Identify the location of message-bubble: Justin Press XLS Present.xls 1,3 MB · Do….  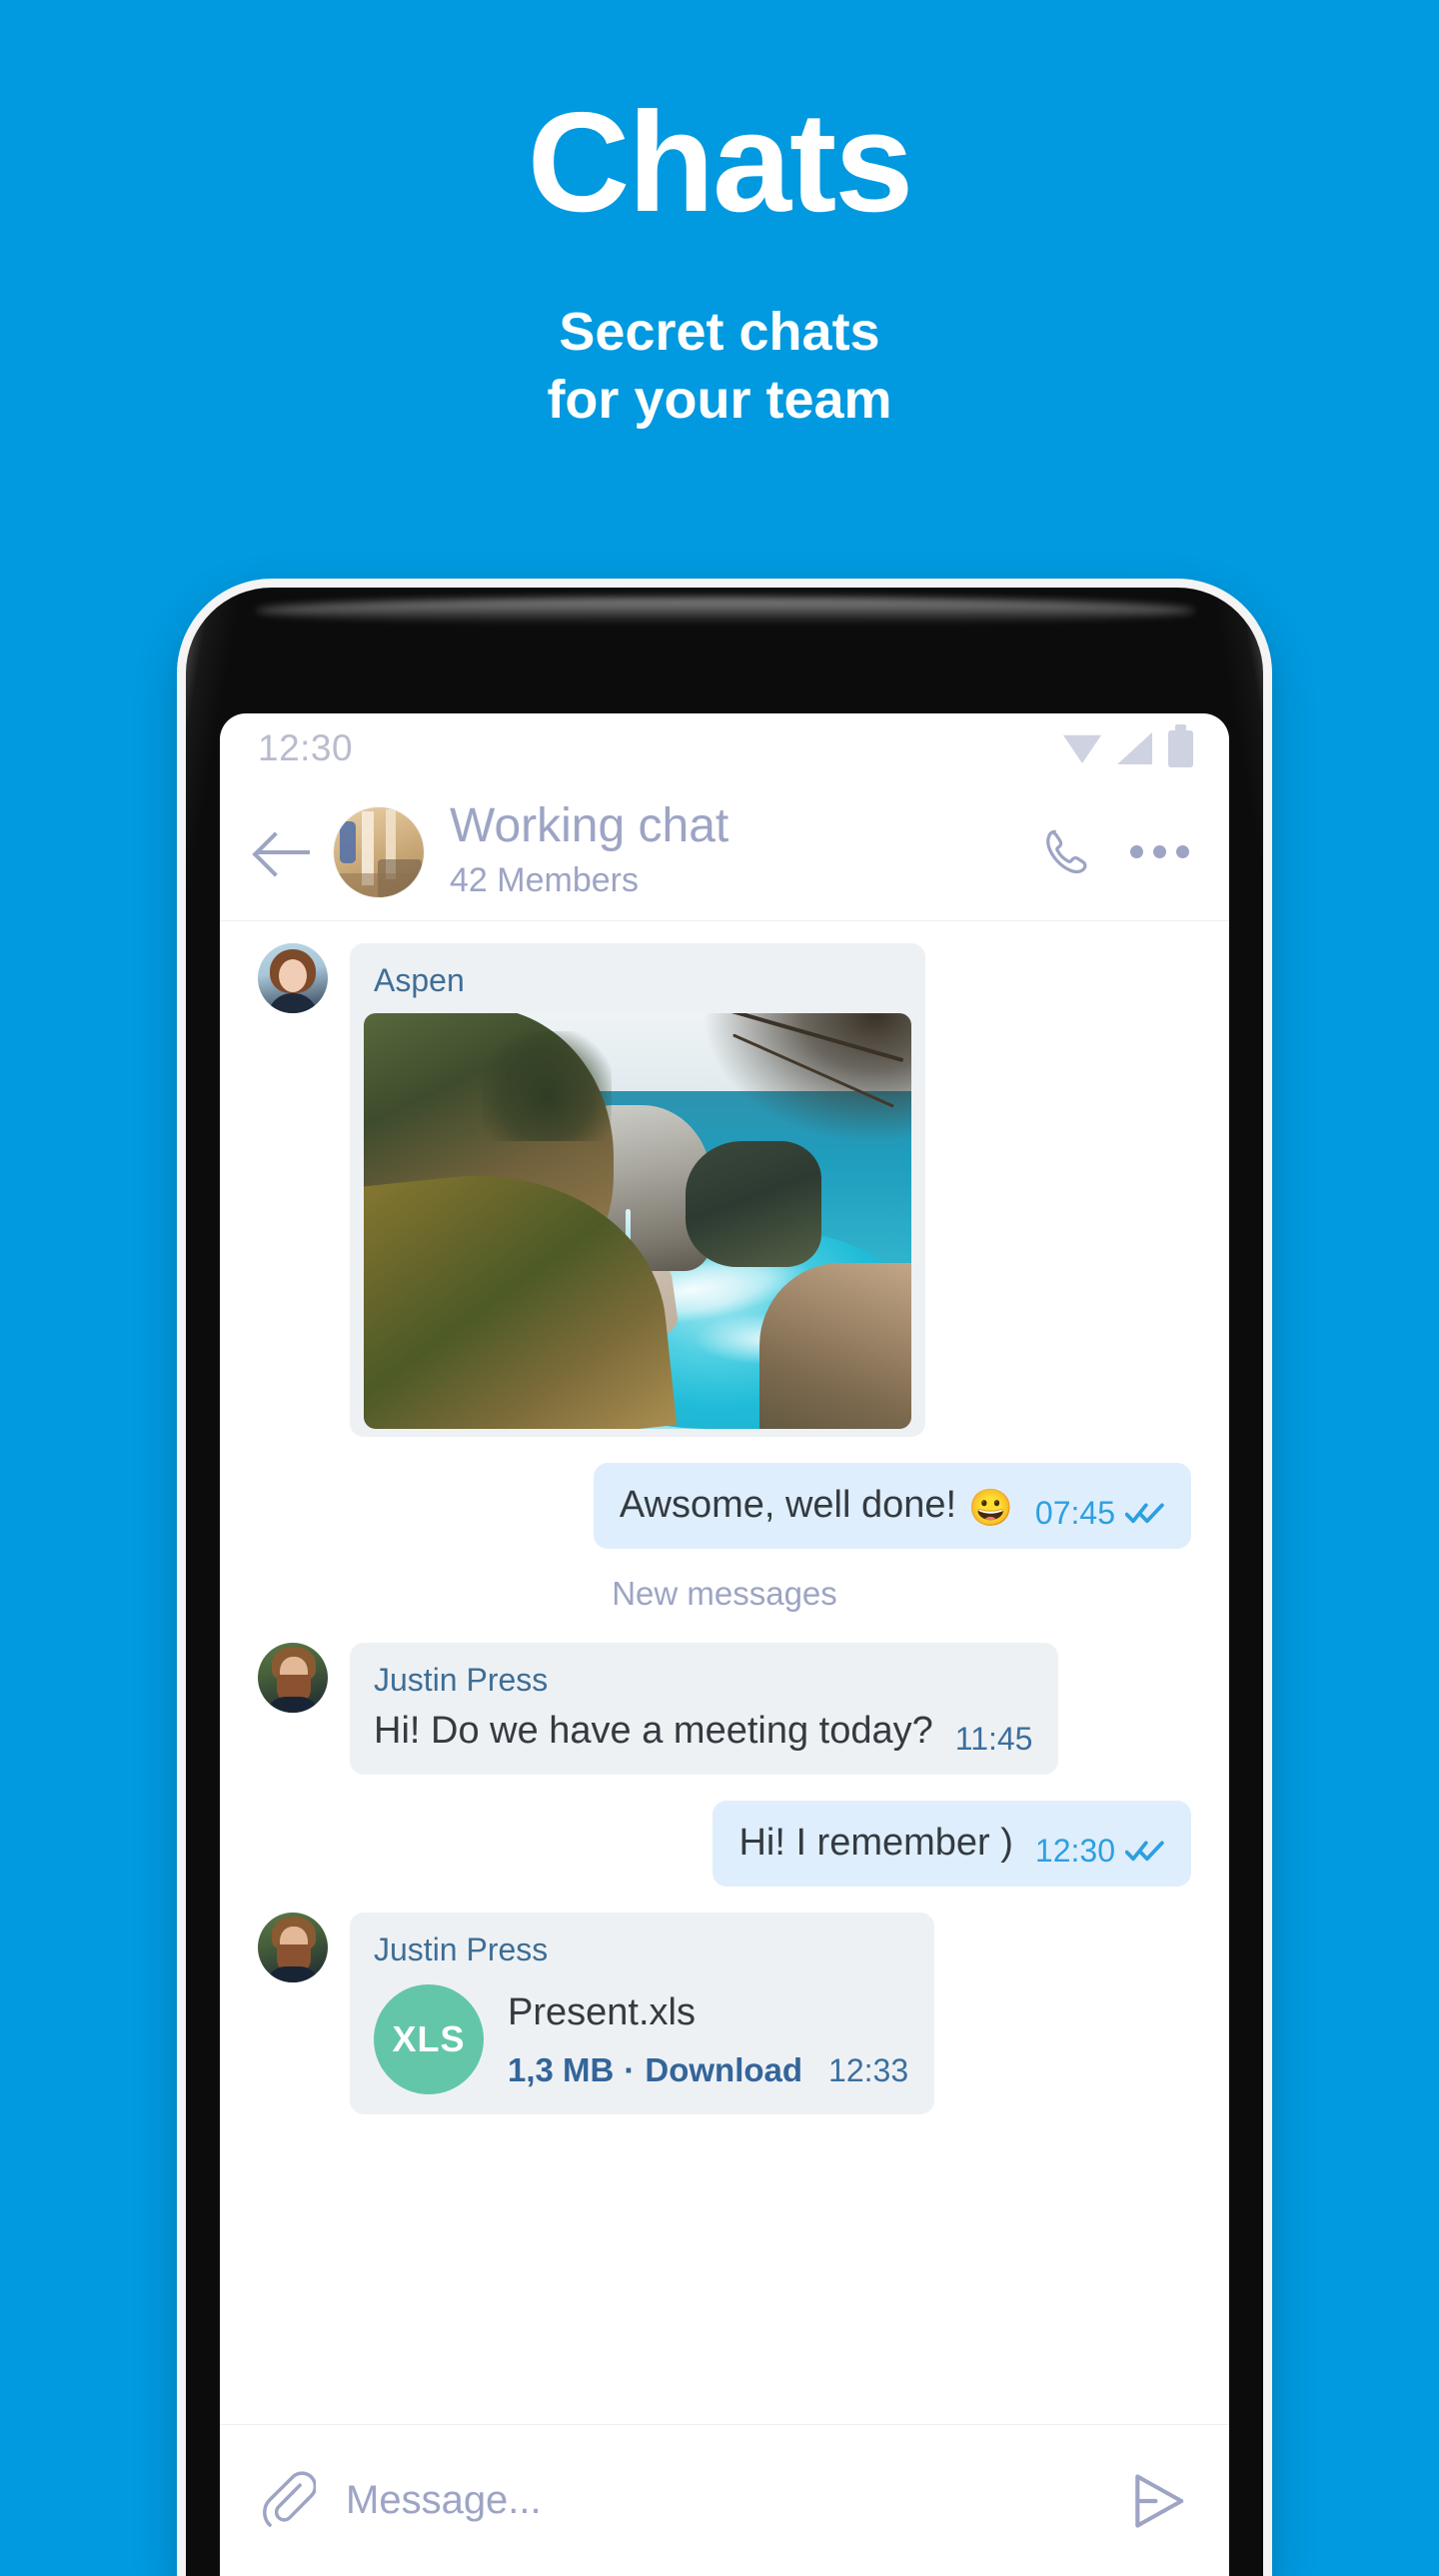
(642, 2013).